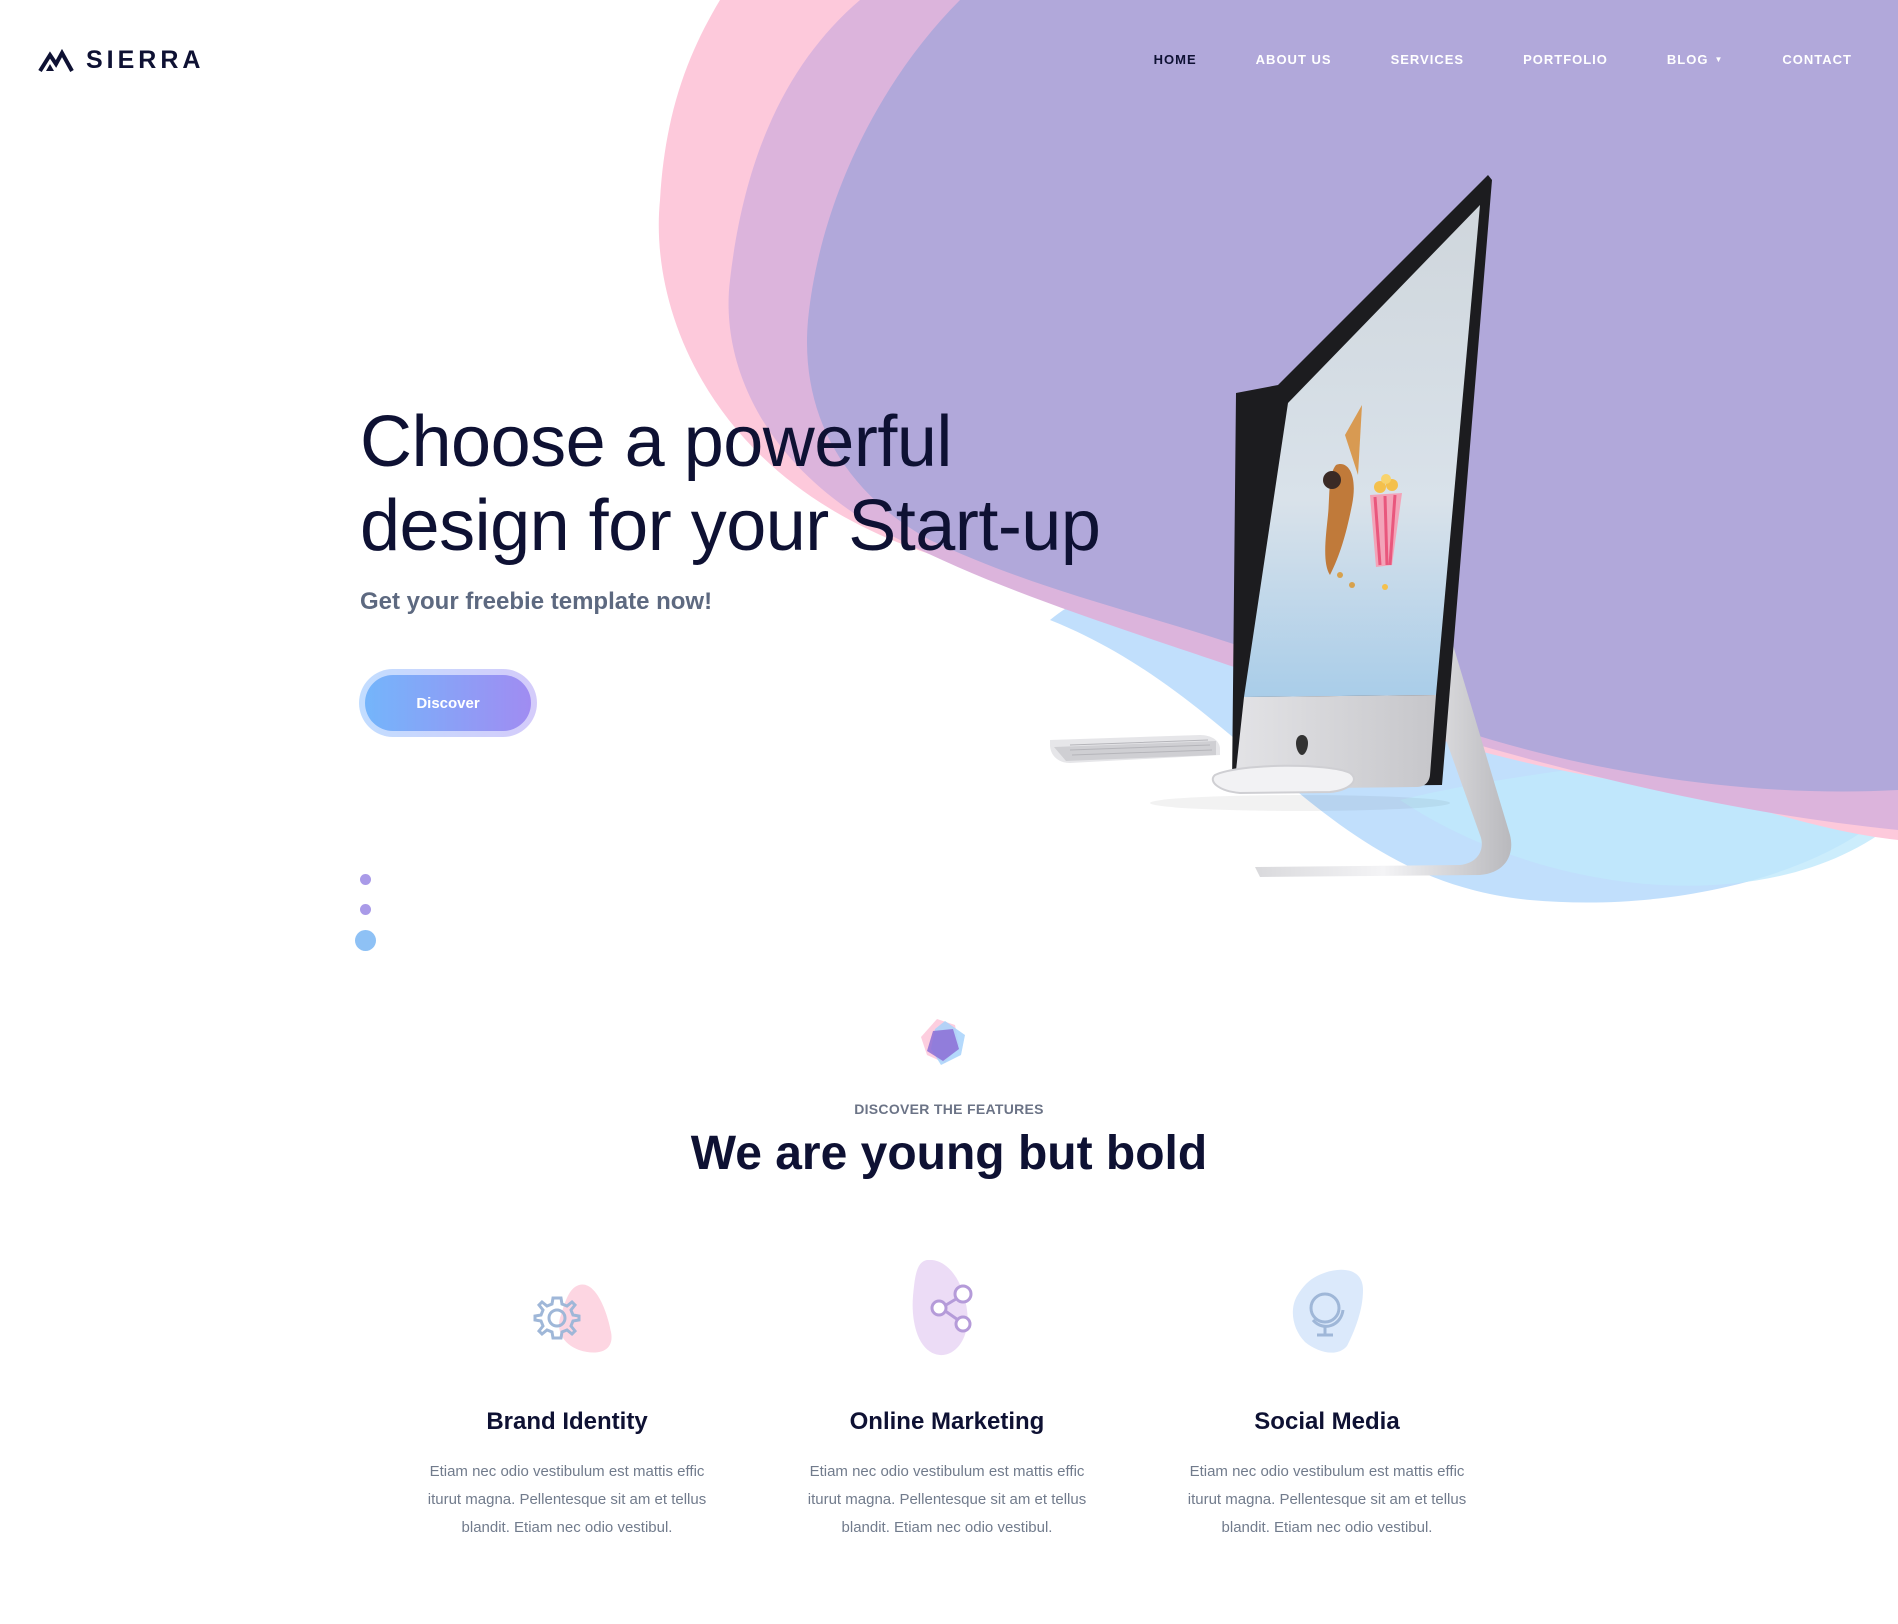 Image resolution: width=1898 pixels, height=1624 pixels. I want to click on section-blob-icon, so click(943, 1042).